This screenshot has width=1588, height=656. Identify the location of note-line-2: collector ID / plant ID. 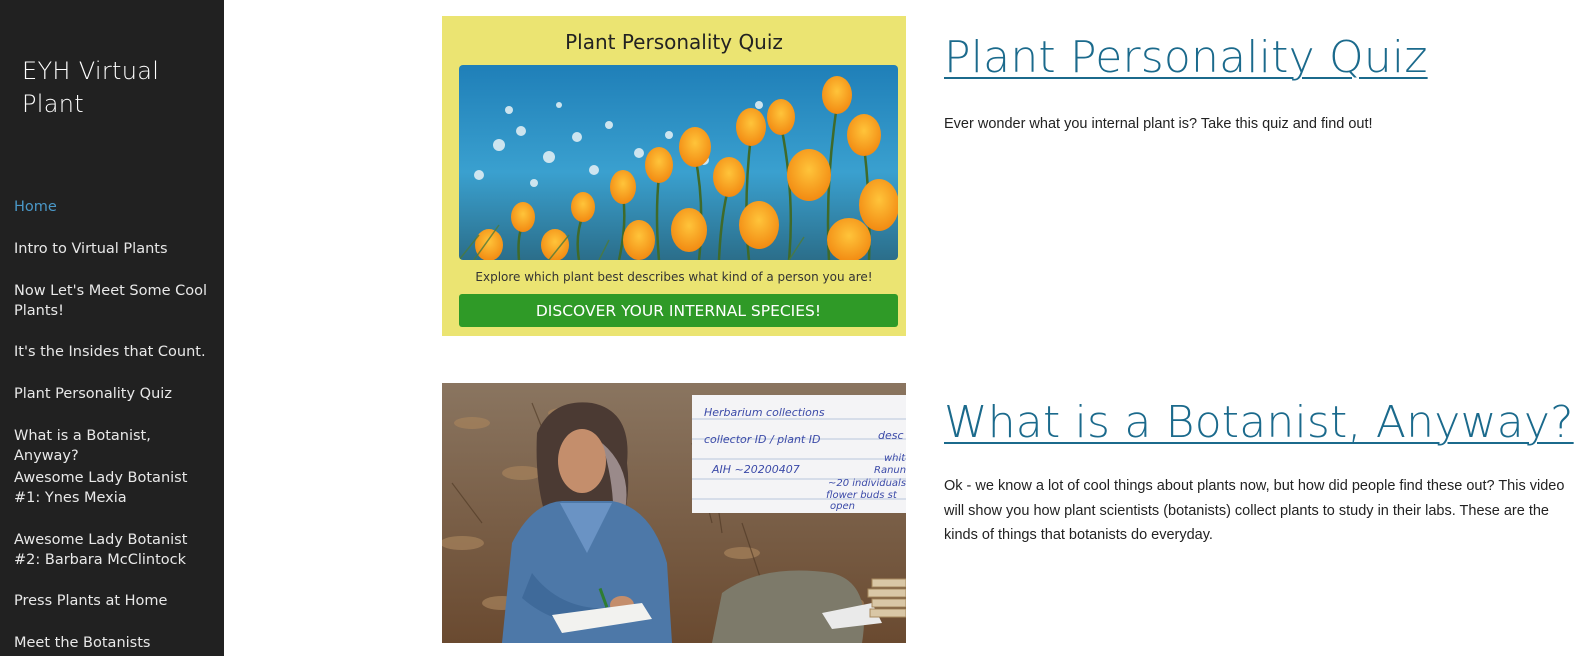
(762, 439).